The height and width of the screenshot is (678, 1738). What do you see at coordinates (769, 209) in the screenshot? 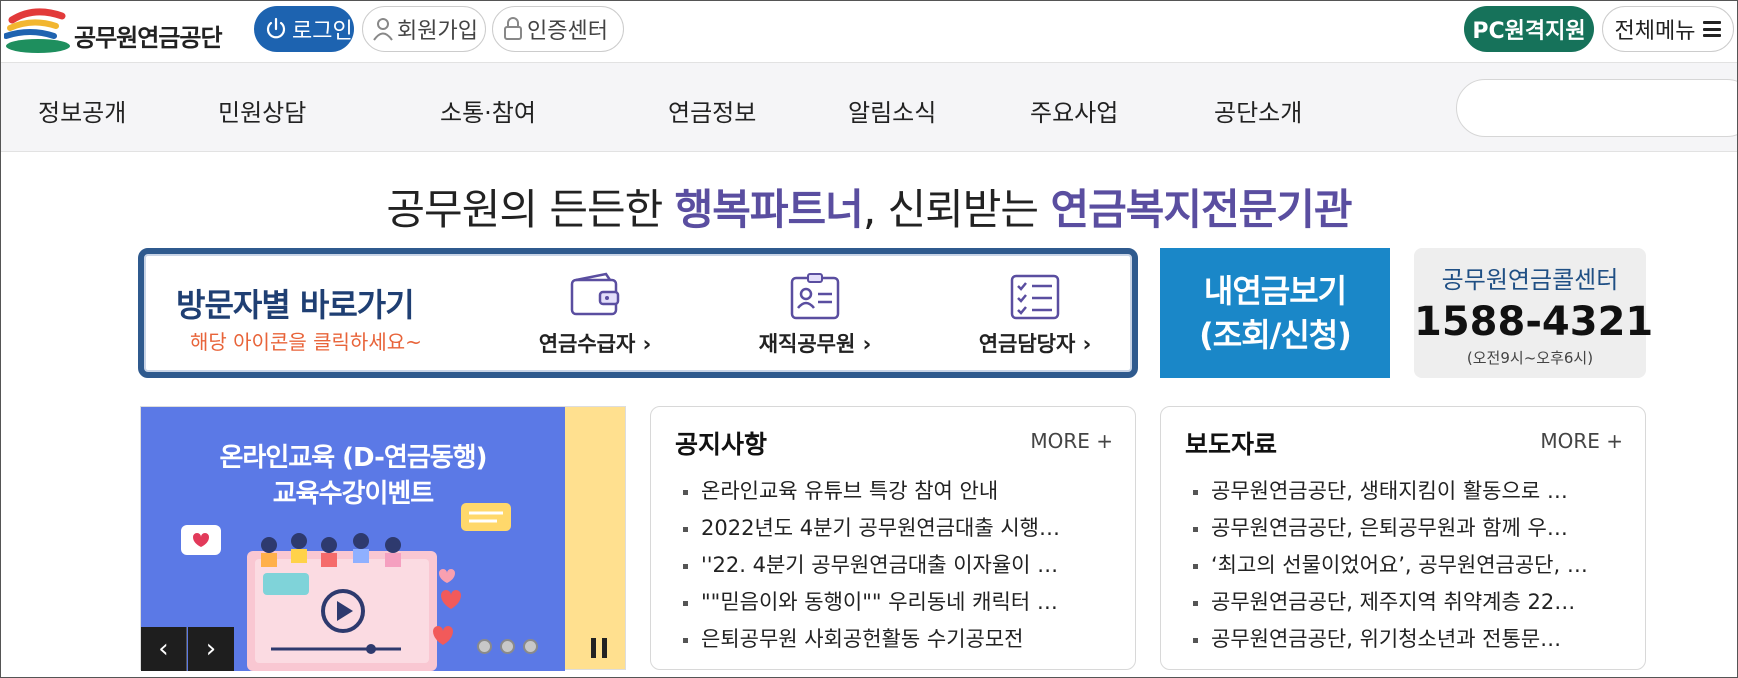
I see `slogan-highlight1: 행복파트너` at bounding box center [769, 209].